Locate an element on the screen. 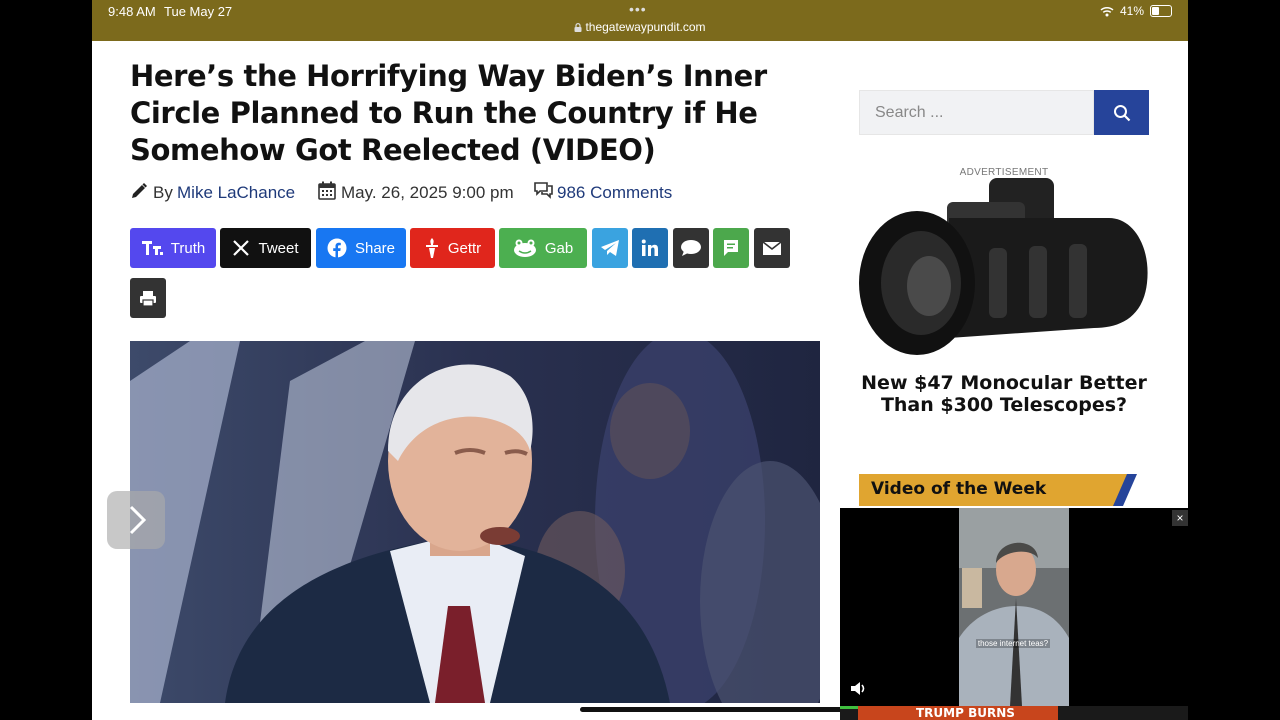  ad-monocular-image is located at coordinates (1004, 271).